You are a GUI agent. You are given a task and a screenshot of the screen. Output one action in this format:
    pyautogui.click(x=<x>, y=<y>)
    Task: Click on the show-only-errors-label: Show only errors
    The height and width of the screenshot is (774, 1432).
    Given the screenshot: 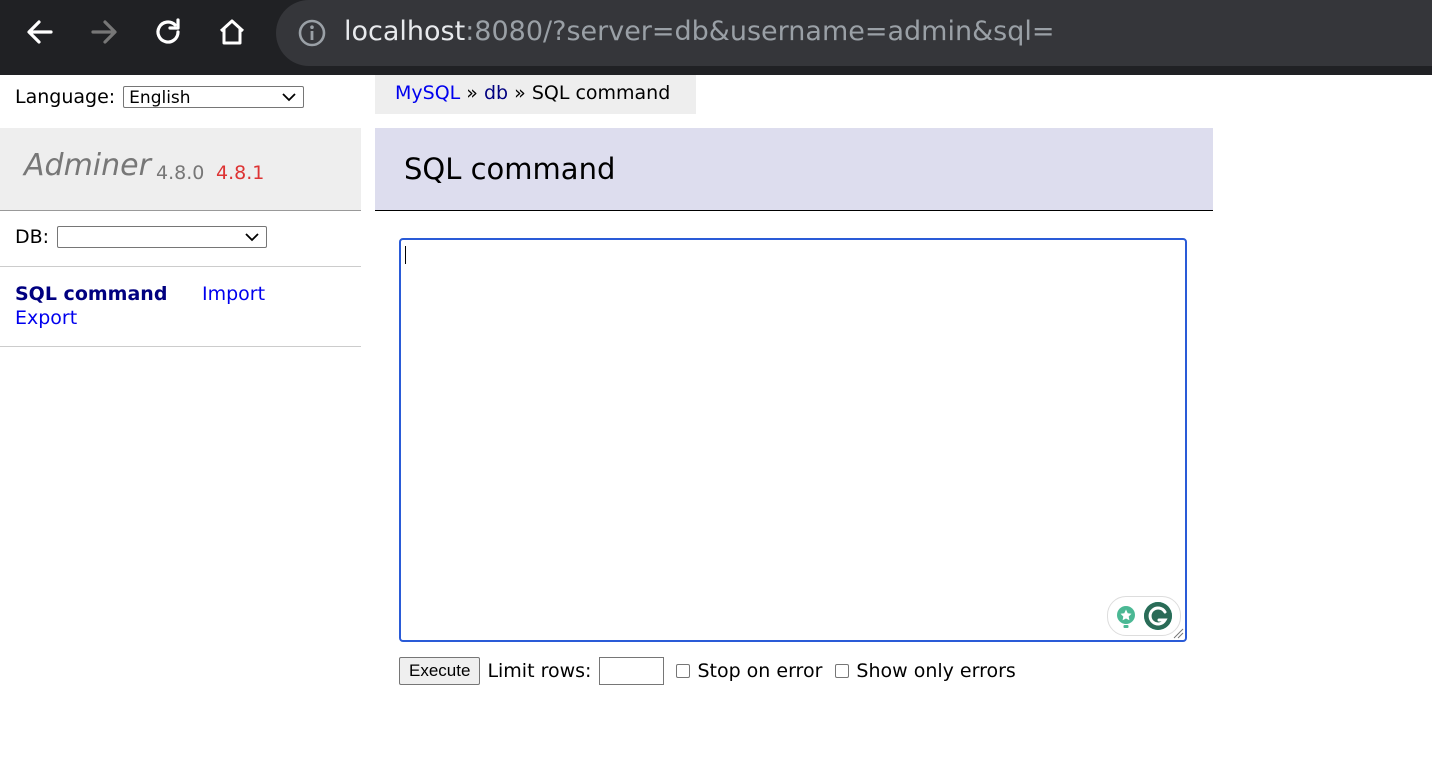 What is the action you would take?
    pyautogui.click(x=935, y=671)
    